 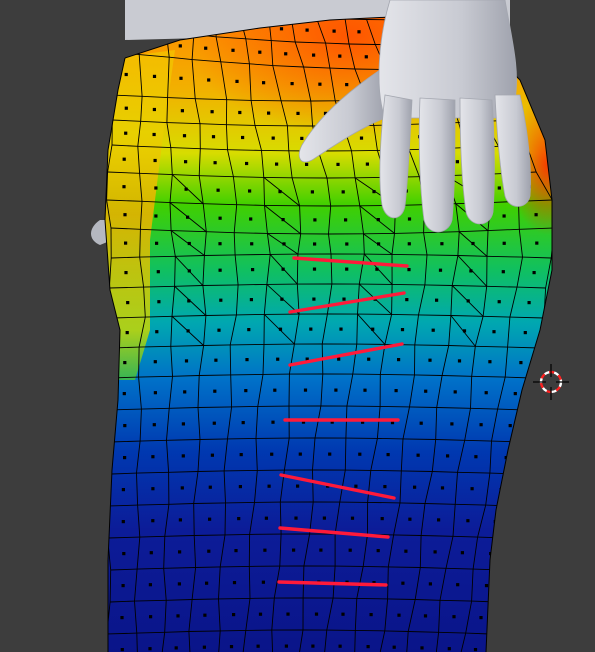 What do you see at coordinates (551, 382) in the screenshot?
I see `3d-cursor` at bounding box center [551, 382].